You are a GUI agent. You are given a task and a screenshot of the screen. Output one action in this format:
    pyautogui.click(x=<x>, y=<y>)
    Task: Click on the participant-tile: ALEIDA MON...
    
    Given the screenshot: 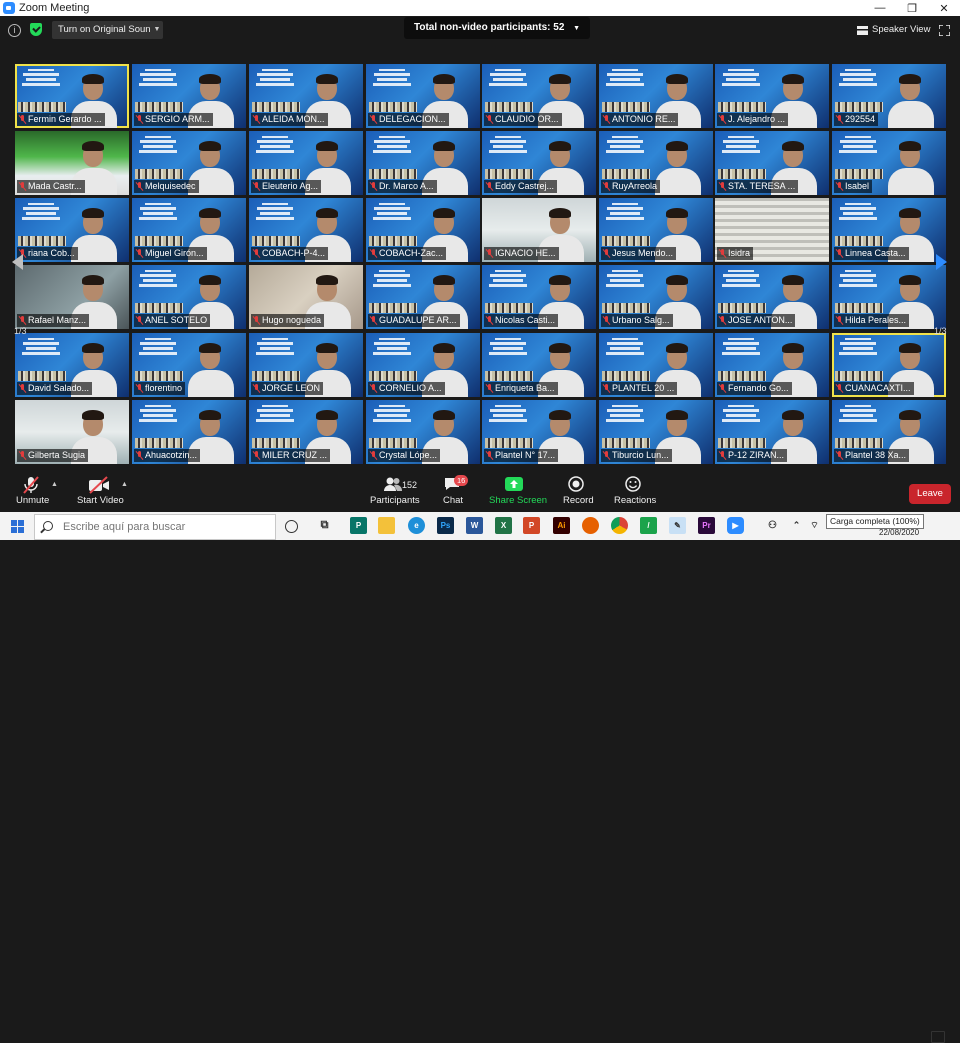 What is the action you would take?
    pyautogui.click(x=306, y=96)
    